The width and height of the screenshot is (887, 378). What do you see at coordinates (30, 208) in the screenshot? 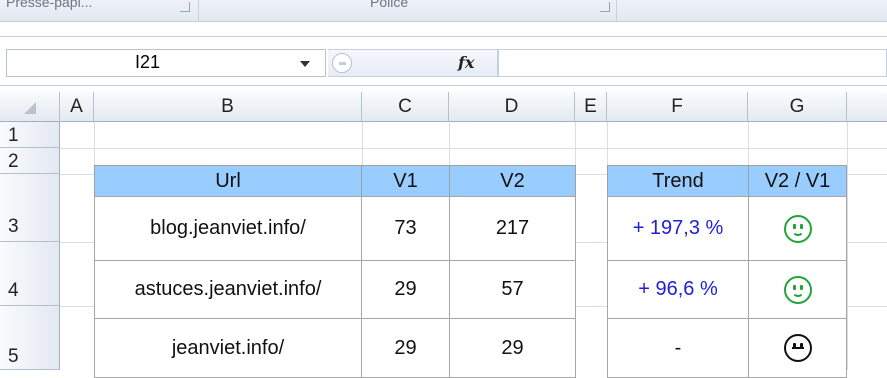
I see `row-header-3: 3` at bounding box center [30, 208].